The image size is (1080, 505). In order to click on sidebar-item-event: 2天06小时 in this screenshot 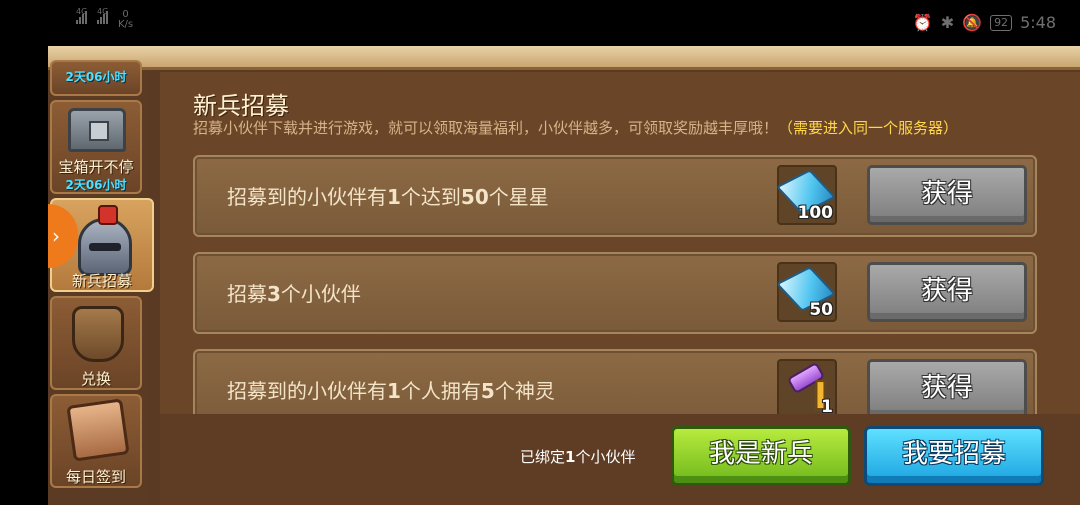, I will do `click(96, 78)`.